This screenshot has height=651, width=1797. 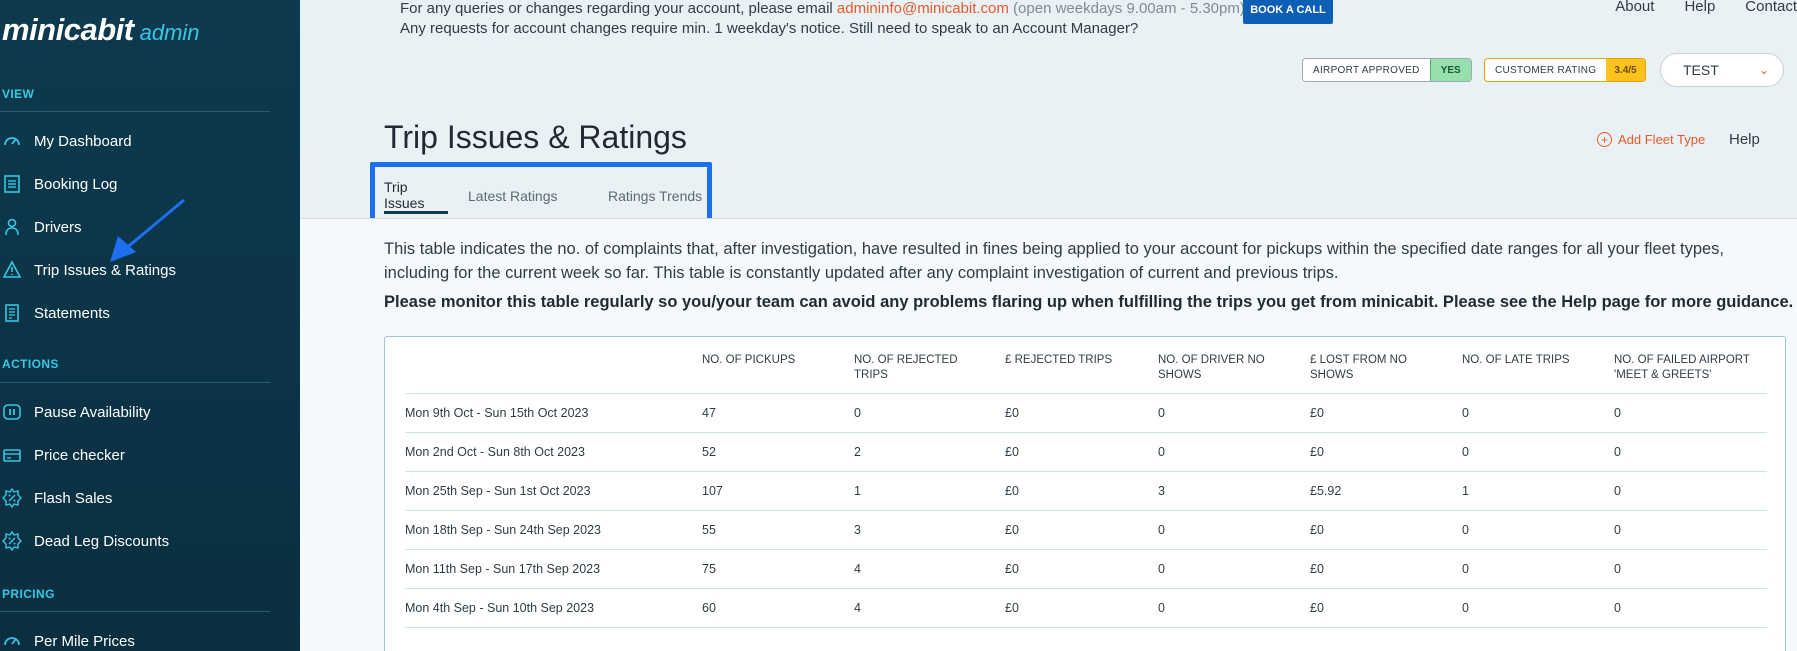 I want to click on sidebar-item-label: Flash Sales, so click(x=73, y=498).